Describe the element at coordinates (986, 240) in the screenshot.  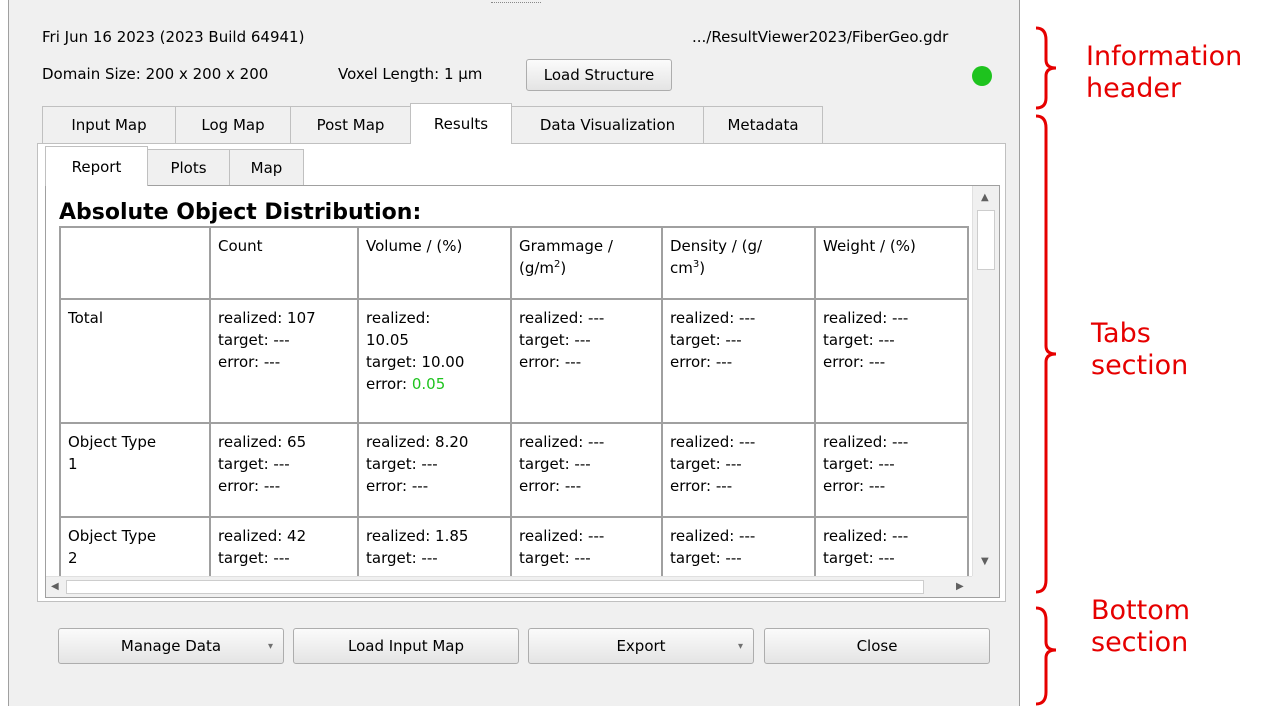
I see `vertical-scroll-thumb` at that location.